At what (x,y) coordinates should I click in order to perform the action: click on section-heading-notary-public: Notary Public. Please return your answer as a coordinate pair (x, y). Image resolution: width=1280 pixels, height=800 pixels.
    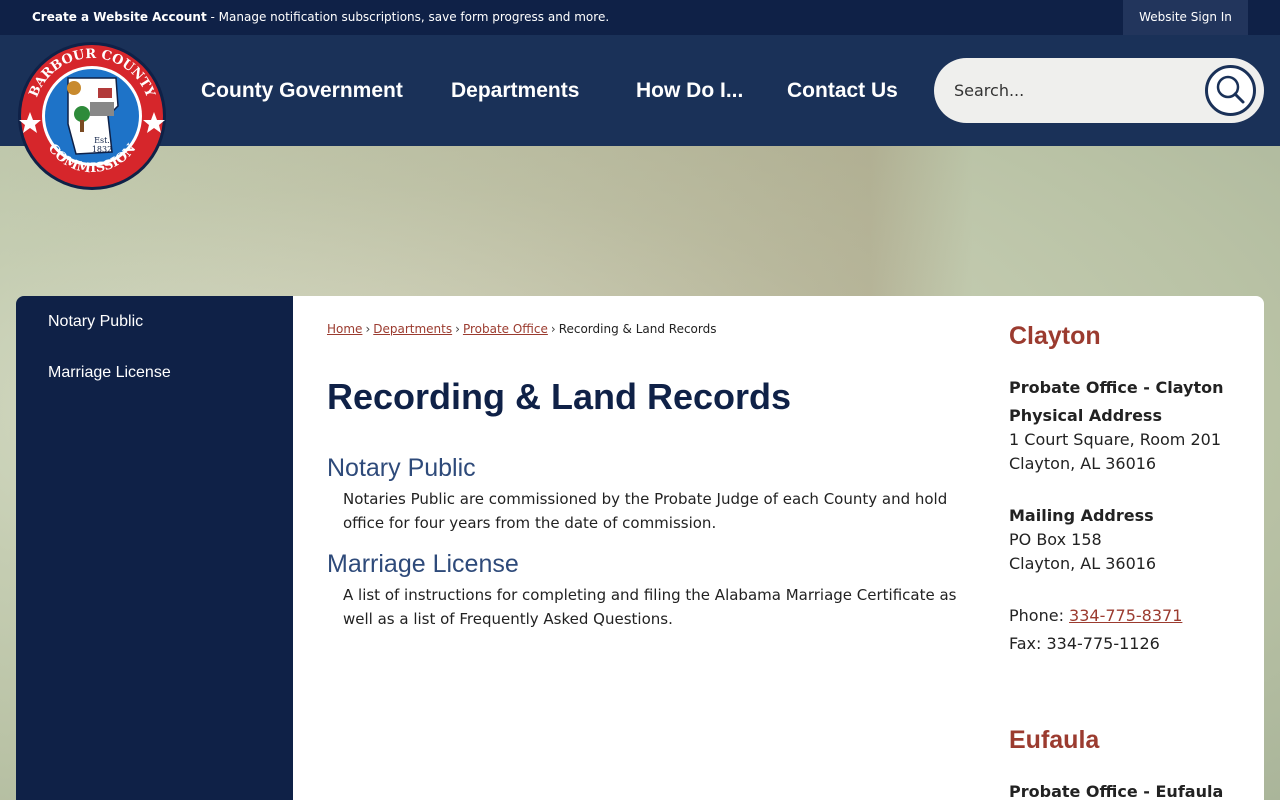
    Looking at the image, I should click on (401, 468).